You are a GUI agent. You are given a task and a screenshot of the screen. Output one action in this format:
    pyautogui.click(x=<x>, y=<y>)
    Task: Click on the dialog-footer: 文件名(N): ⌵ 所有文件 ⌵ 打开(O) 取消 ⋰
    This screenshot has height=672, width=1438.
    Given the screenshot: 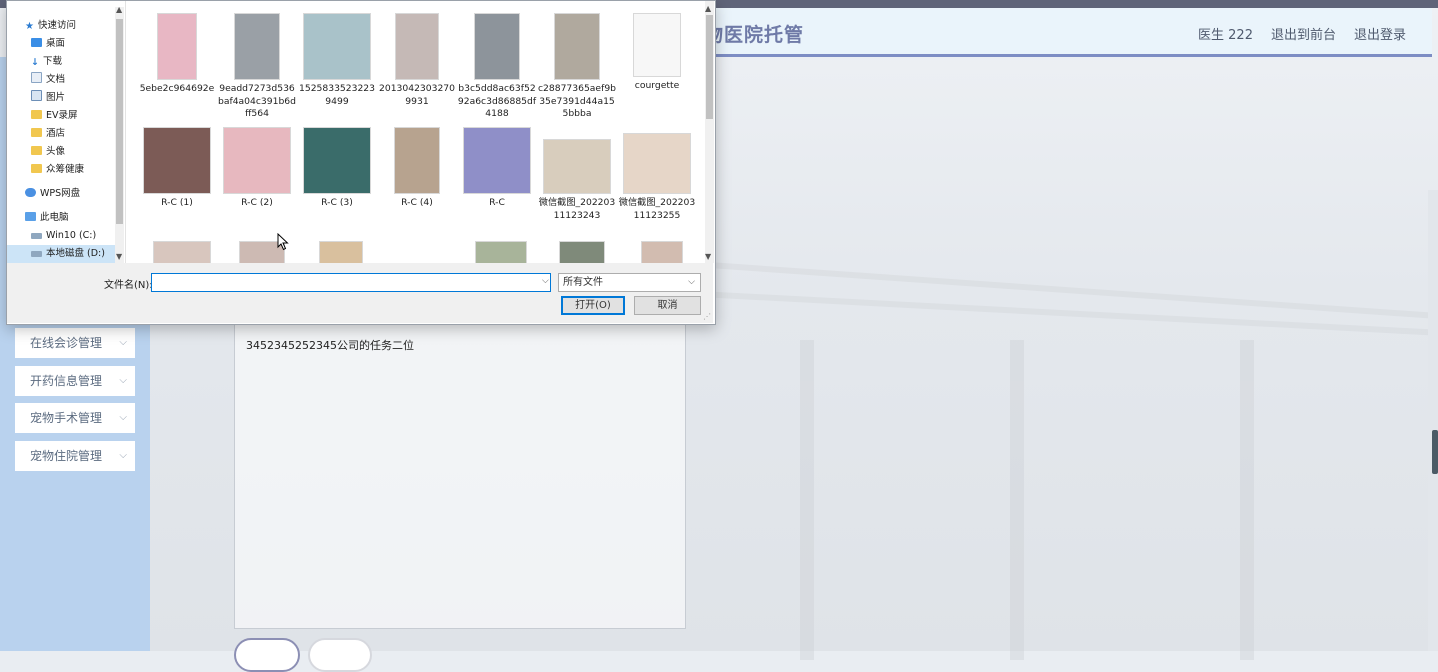 What is the action you would take?
    pyautogui.click(x=360, y=293)
    